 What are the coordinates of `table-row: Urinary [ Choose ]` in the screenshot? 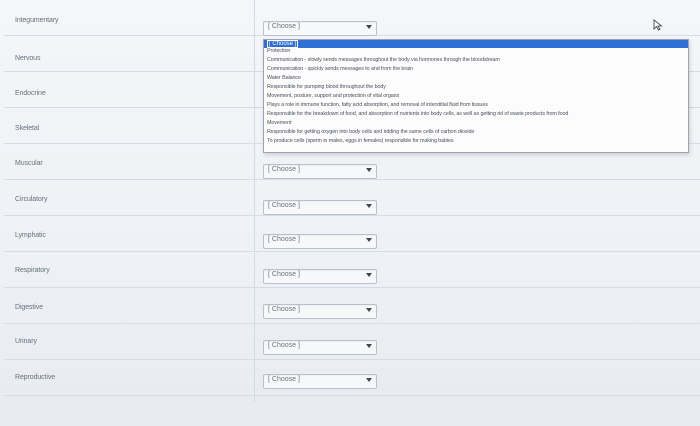 It's located at (352, 342).